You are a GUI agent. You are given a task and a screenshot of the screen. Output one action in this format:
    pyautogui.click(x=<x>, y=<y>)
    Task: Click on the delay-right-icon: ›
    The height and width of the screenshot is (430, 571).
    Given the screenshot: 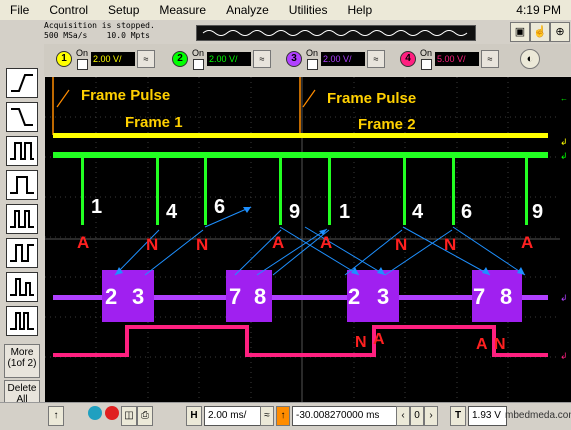 What is the action you would take?
    pyautogui.click(x=431, y=416)
    